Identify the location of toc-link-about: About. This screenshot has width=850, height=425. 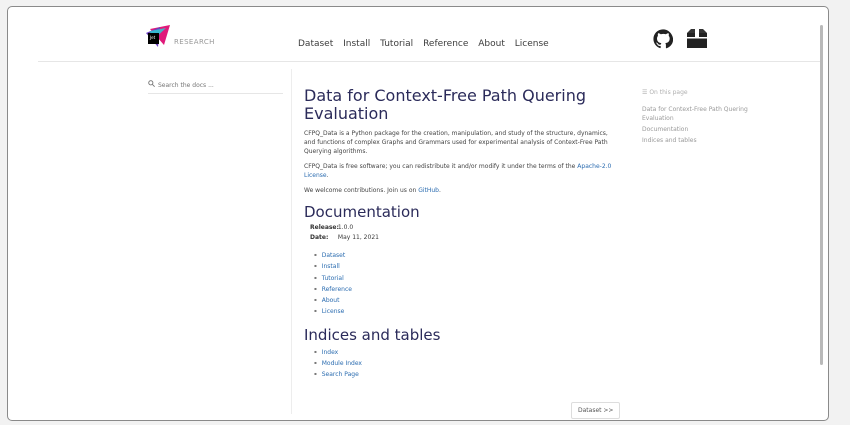
(331, 300).